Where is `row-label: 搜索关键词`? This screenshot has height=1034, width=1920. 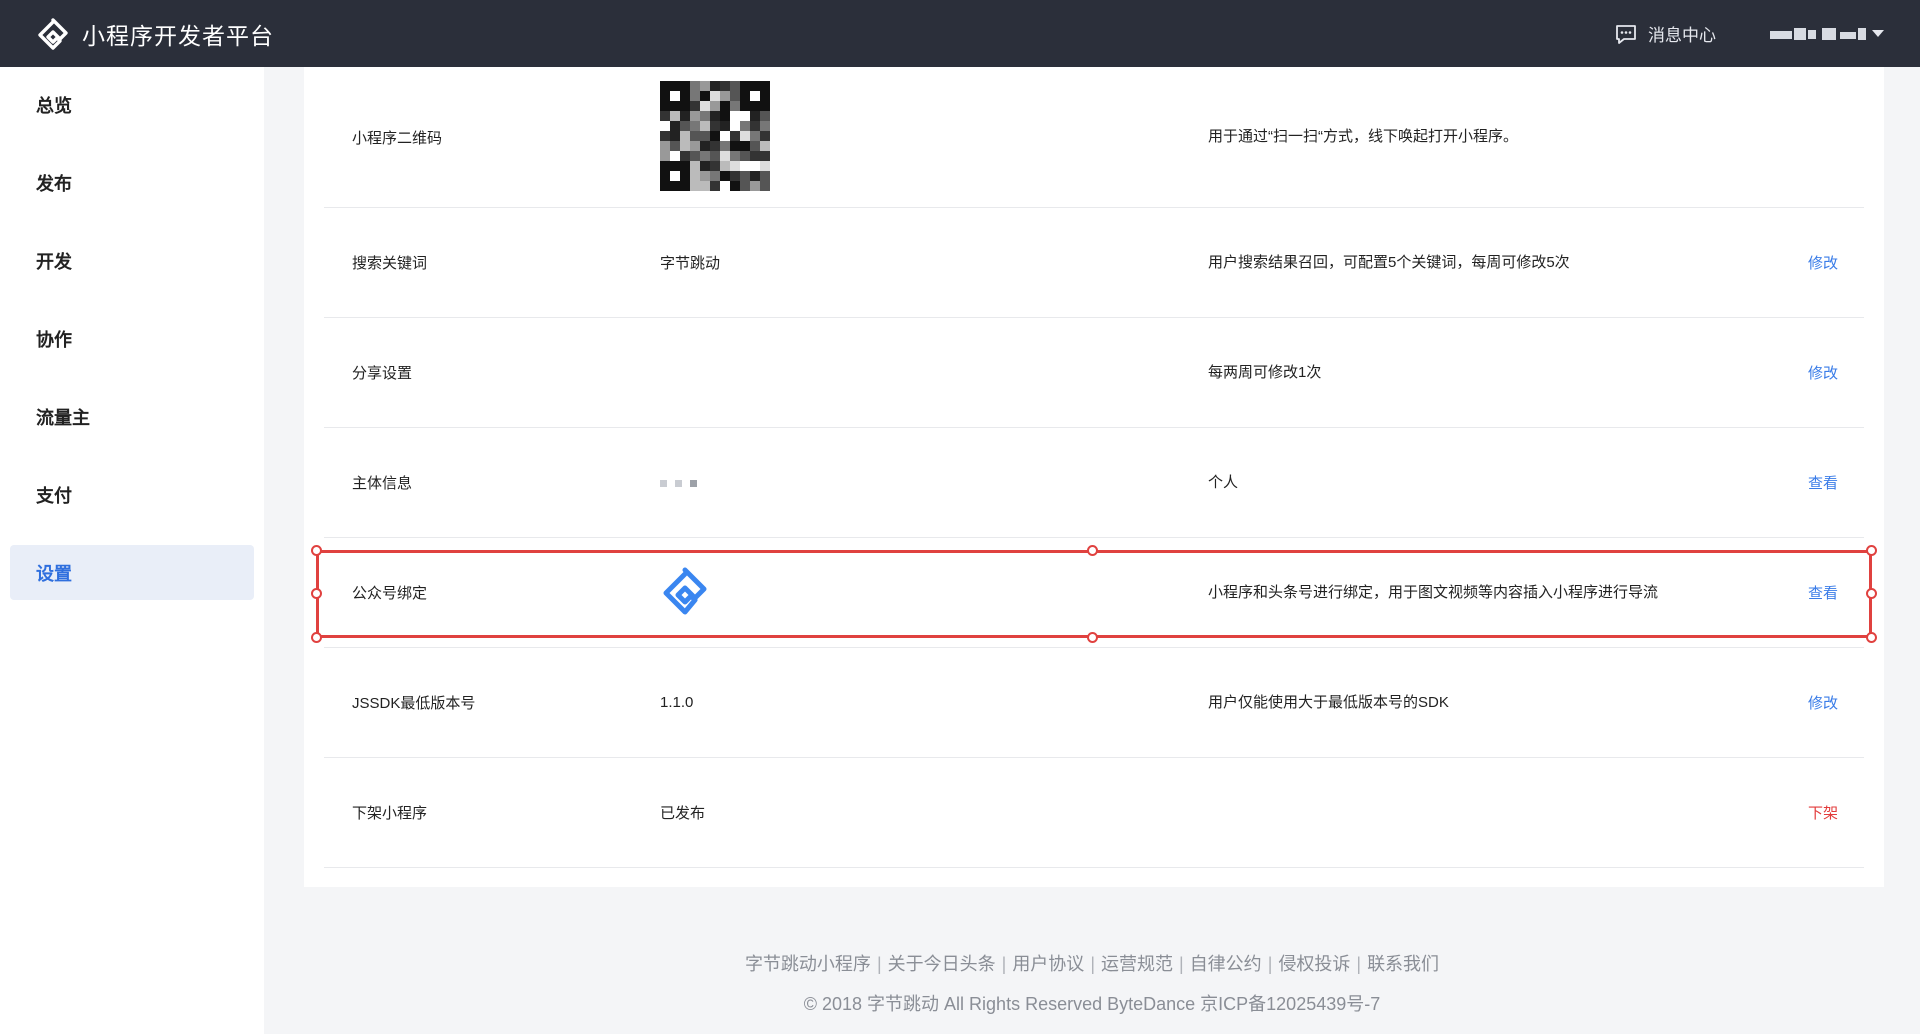 row-label: 搜索关键词 is located at coordinates (390, 263).